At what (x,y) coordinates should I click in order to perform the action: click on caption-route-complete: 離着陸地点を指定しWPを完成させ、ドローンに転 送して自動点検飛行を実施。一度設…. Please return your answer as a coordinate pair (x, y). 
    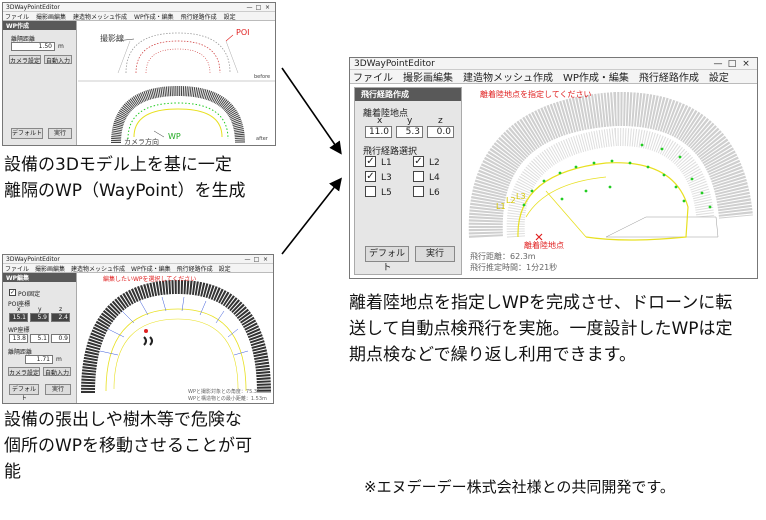
    Looking at the image, I should click on (541, 329).